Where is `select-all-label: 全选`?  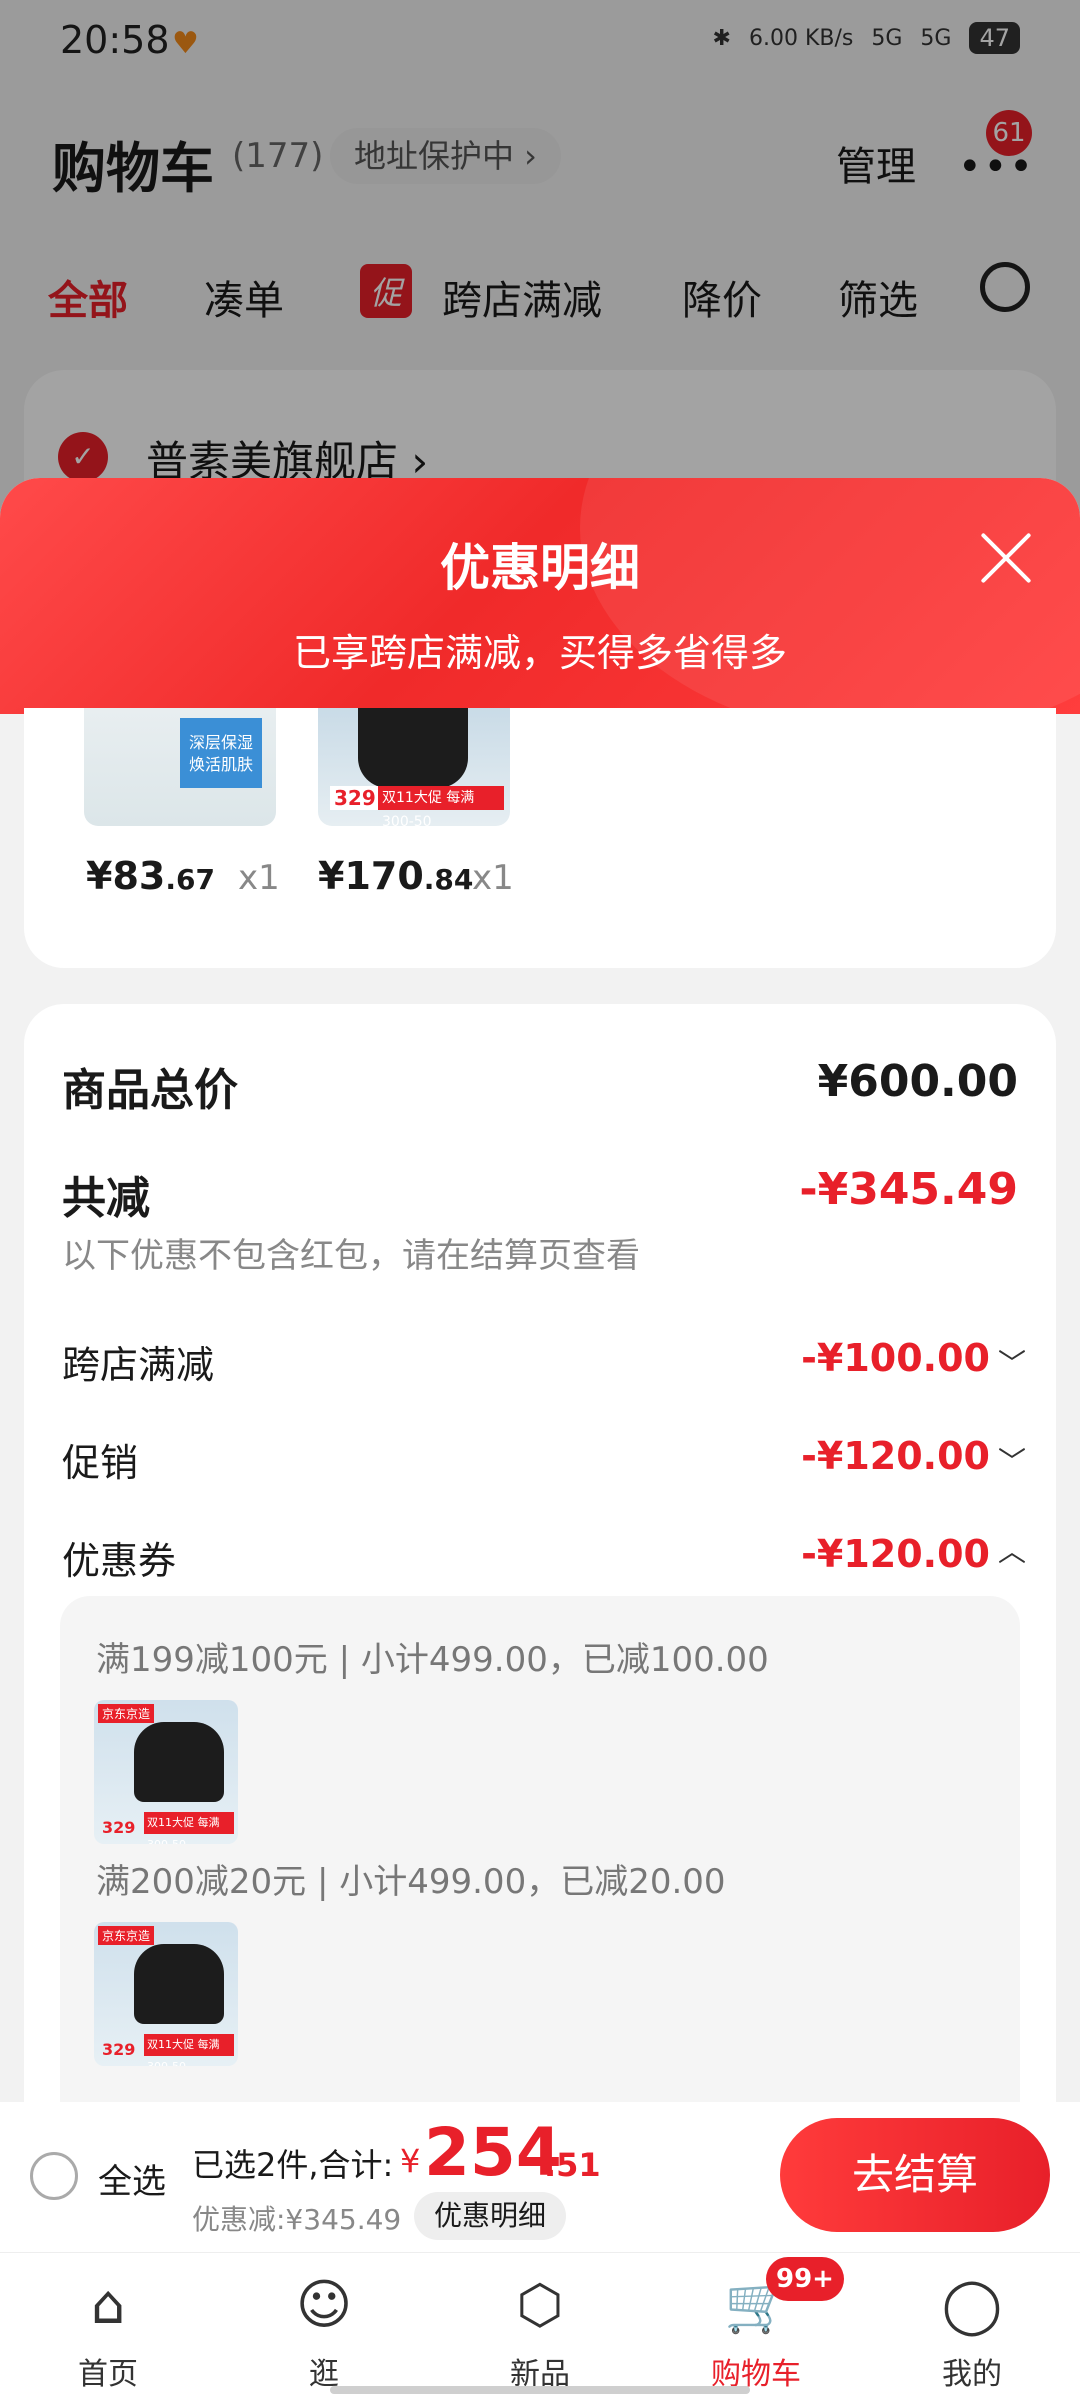
select-all-label: 全选 is located at coordinates (132, 2178).